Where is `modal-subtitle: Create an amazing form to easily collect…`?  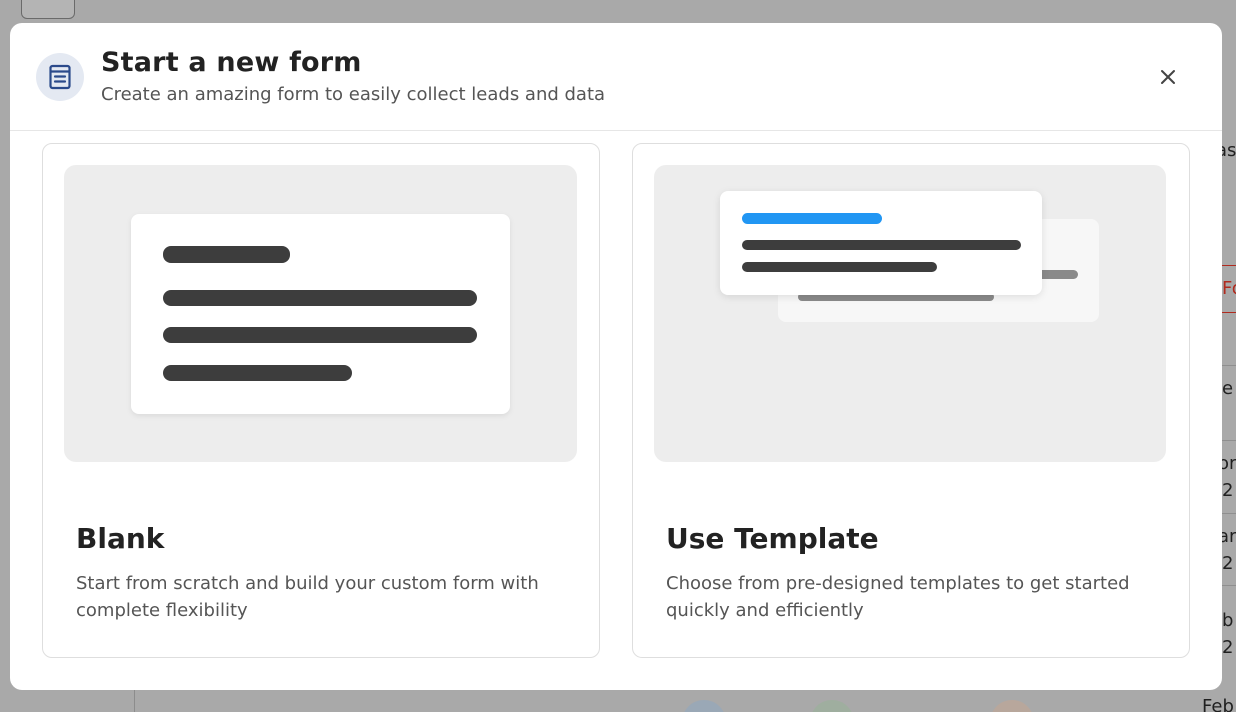 modal-subtitle: Create an amazing form to easily collect… is located at coordinates (353, 94).